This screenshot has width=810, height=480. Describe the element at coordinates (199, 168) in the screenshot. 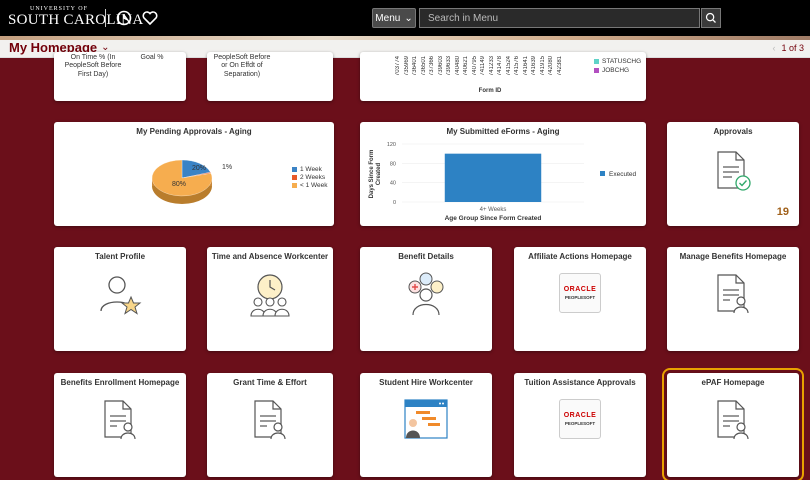

I see `pie-data-label: 20%` at that location.